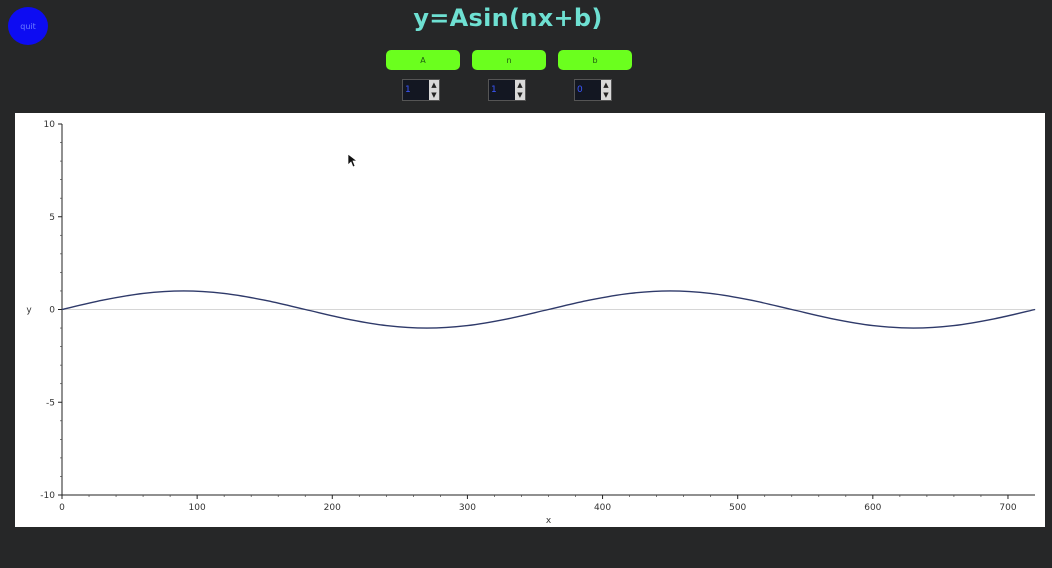  Describe the element at coordinates (737, 508) in the screenshot. I see `x-tick-label: 500` at that location.